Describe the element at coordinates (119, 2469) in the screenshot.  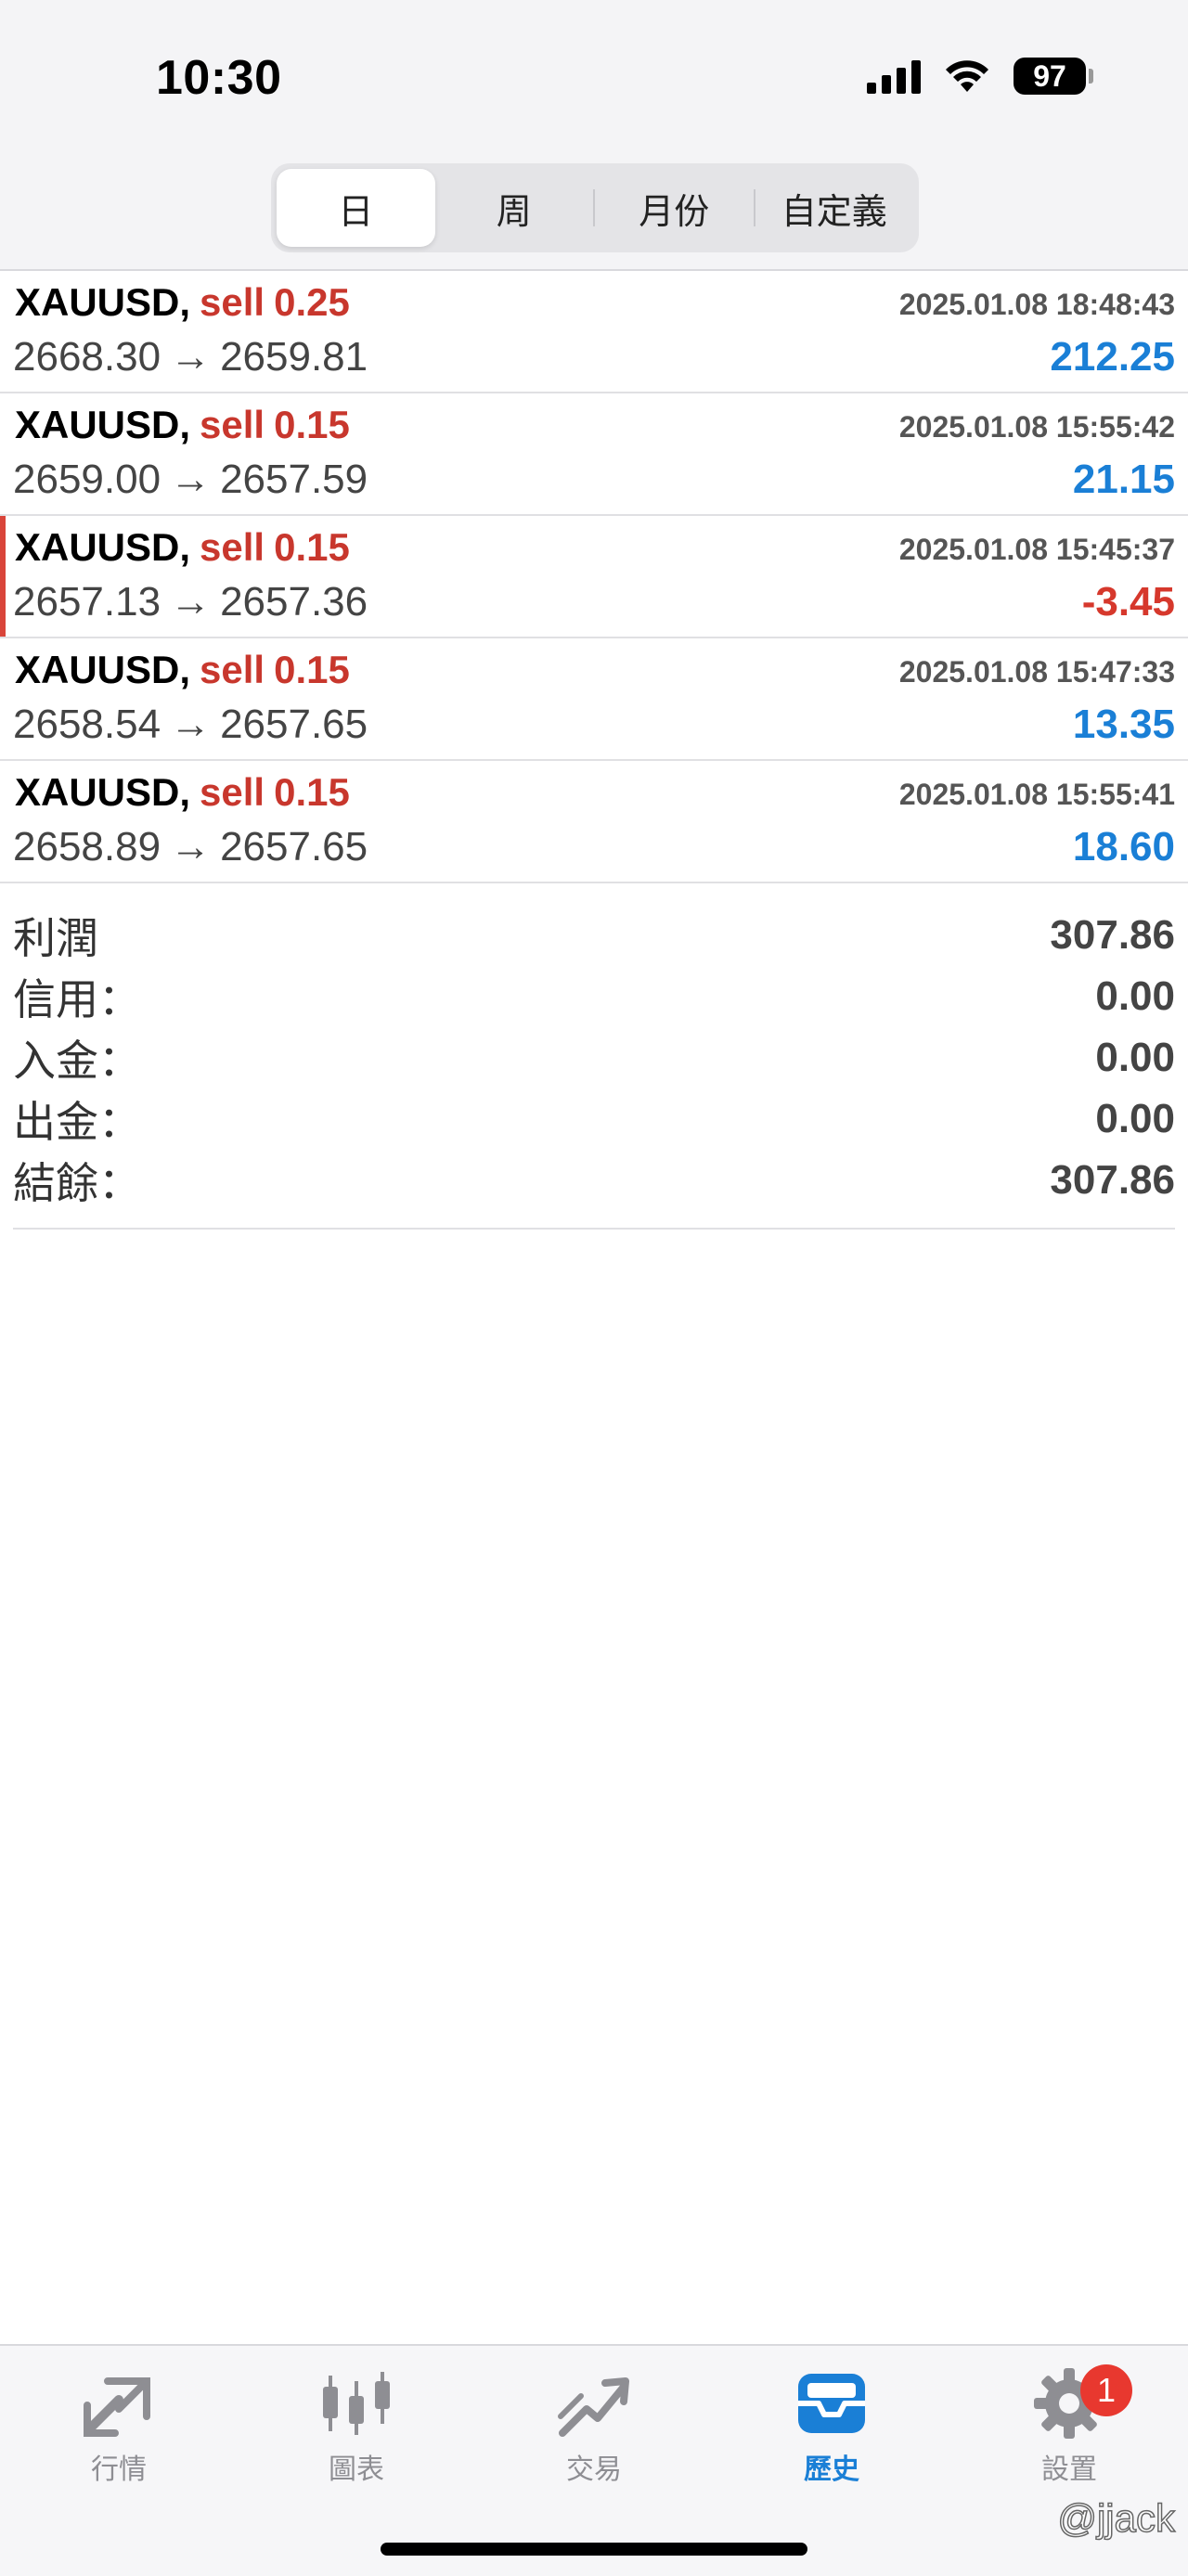
I see `tab-label: 行情` at that location.